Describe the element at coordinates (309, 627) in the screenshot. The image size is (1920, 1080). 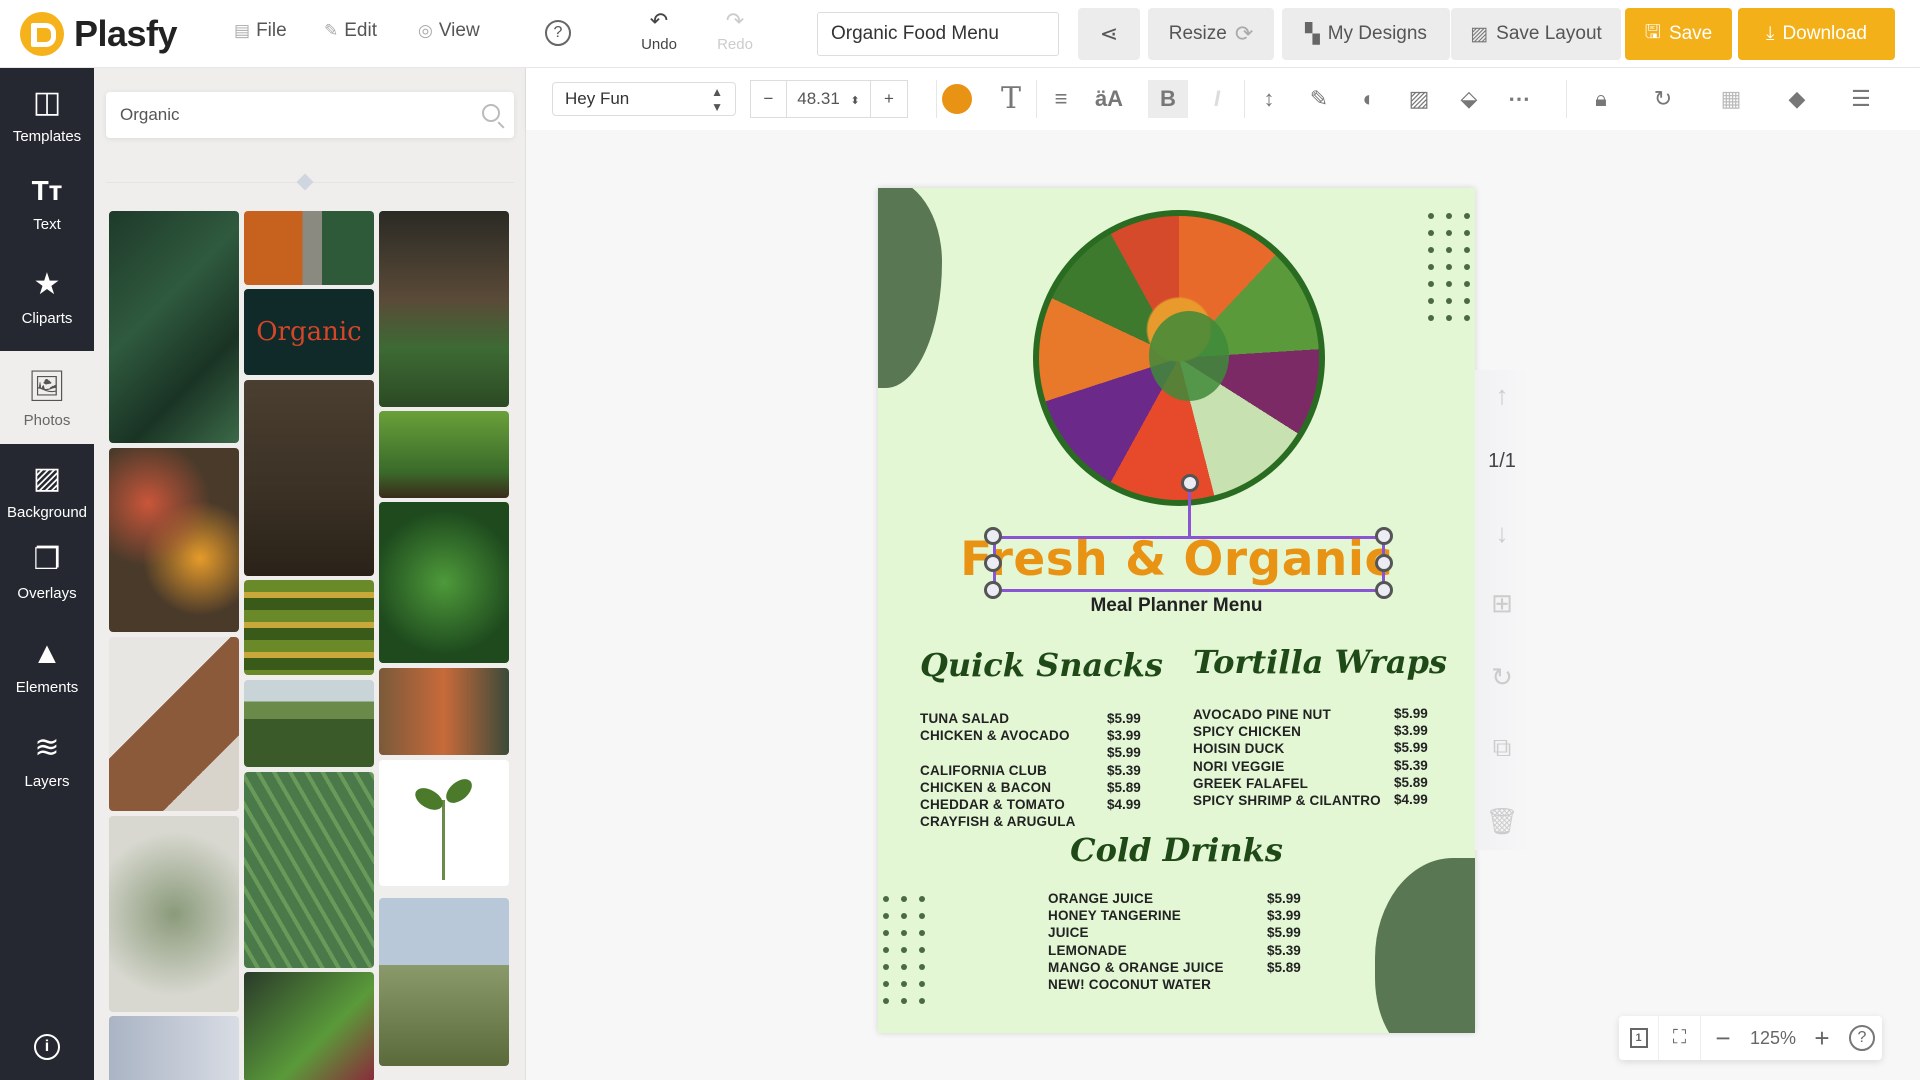
I see `photo-thumb-produce-shelves` at that location.